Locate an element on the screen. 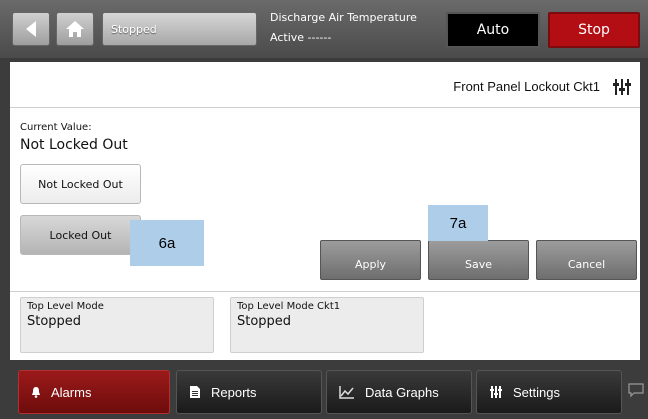 This screenshot has width=648, height=419. callout-6a: 6a is located at coordinates (167, 243).